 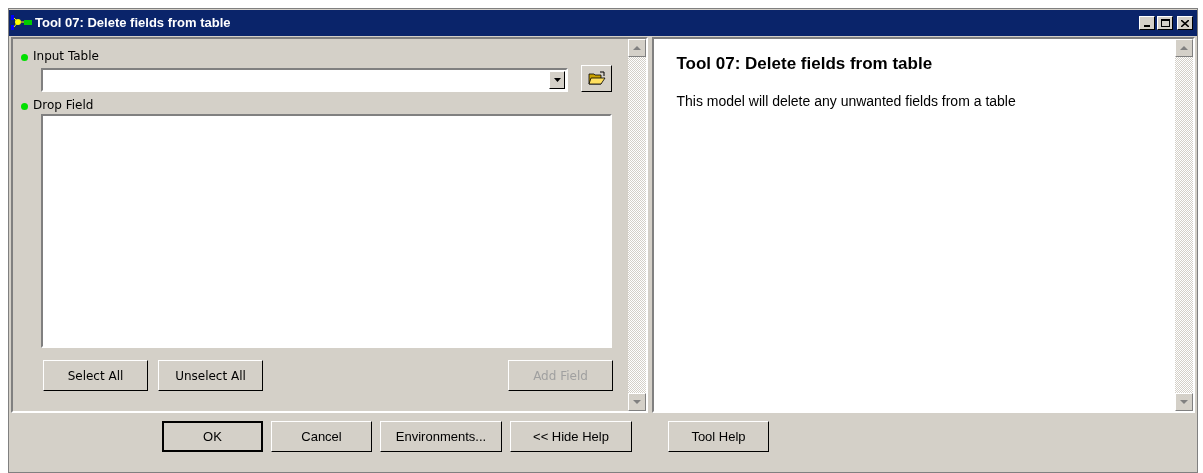 I want to click on browse-button, so click(x=596, y=78).